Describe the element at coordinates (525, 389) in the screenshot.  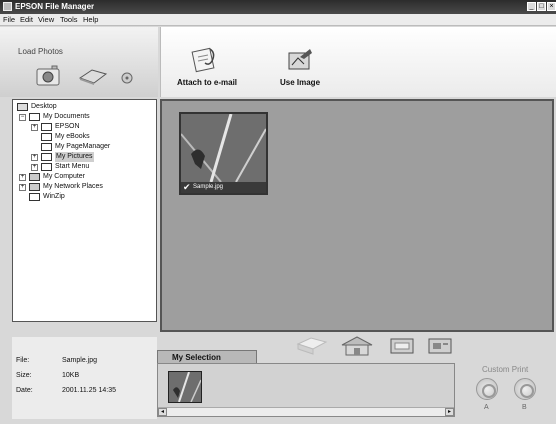
I see `custom-print-b-button` at that location.